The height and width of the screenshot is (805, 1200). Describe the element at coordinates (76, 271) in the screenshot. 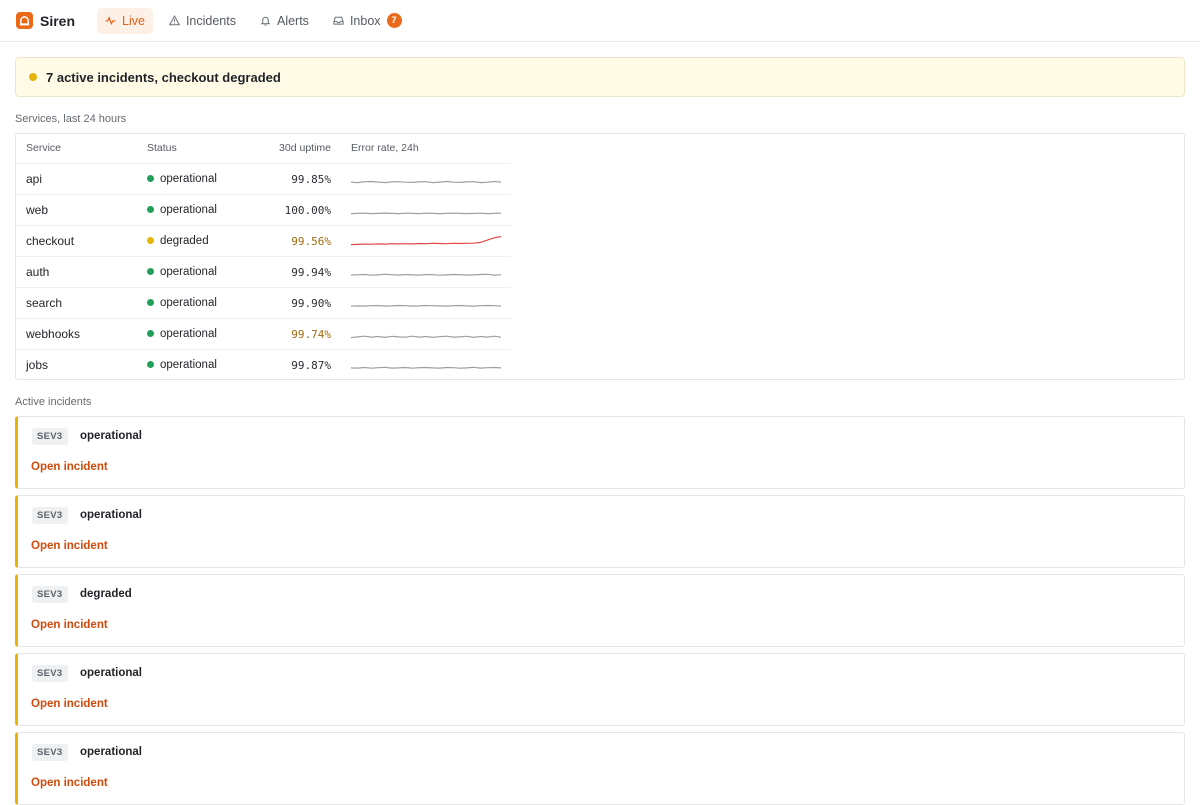

I see `service-name: auth` at that location.